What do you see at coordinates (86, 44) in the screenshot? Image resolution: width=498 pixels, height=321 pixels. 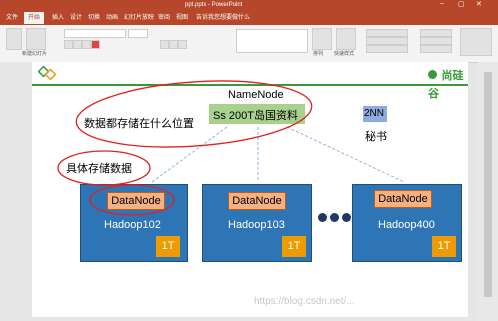 I see `underline-button` at bounding box center [86, 44].